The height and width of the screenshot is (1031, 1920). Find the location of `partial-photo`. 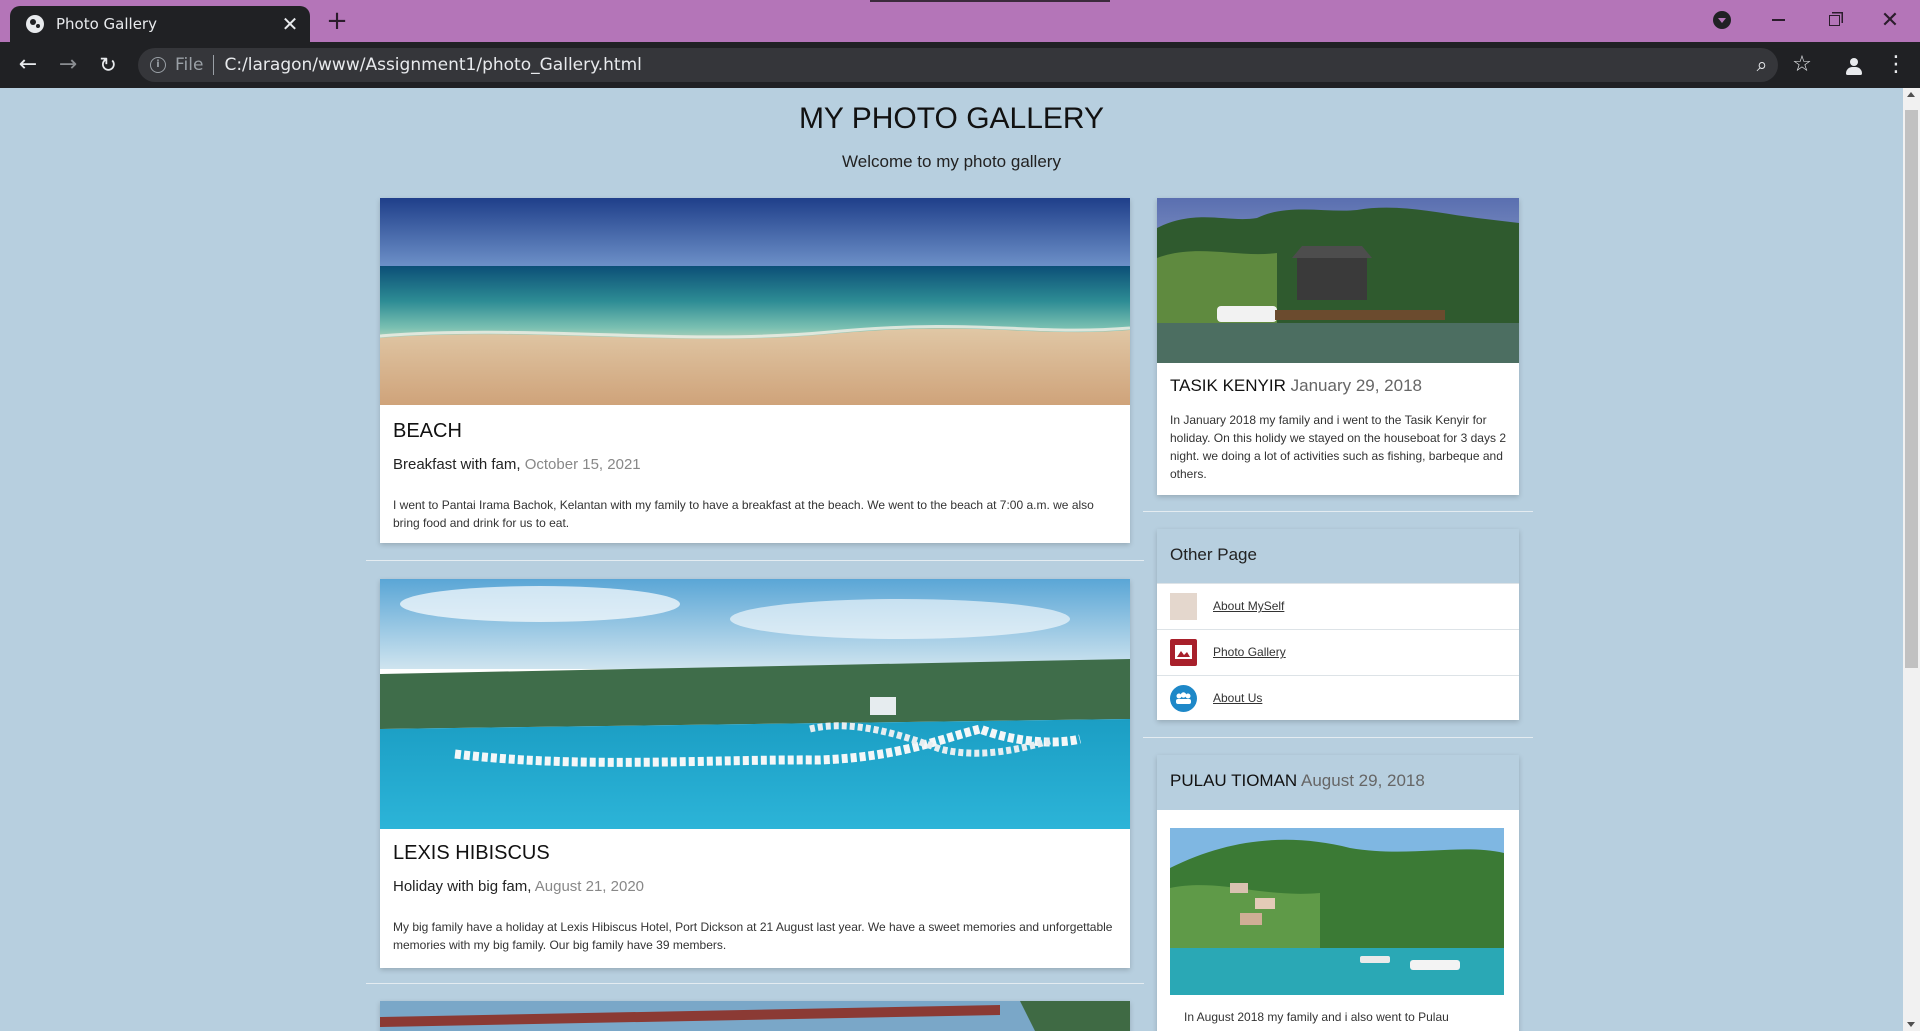

partial-photo is located at coordinates (755, 1016).